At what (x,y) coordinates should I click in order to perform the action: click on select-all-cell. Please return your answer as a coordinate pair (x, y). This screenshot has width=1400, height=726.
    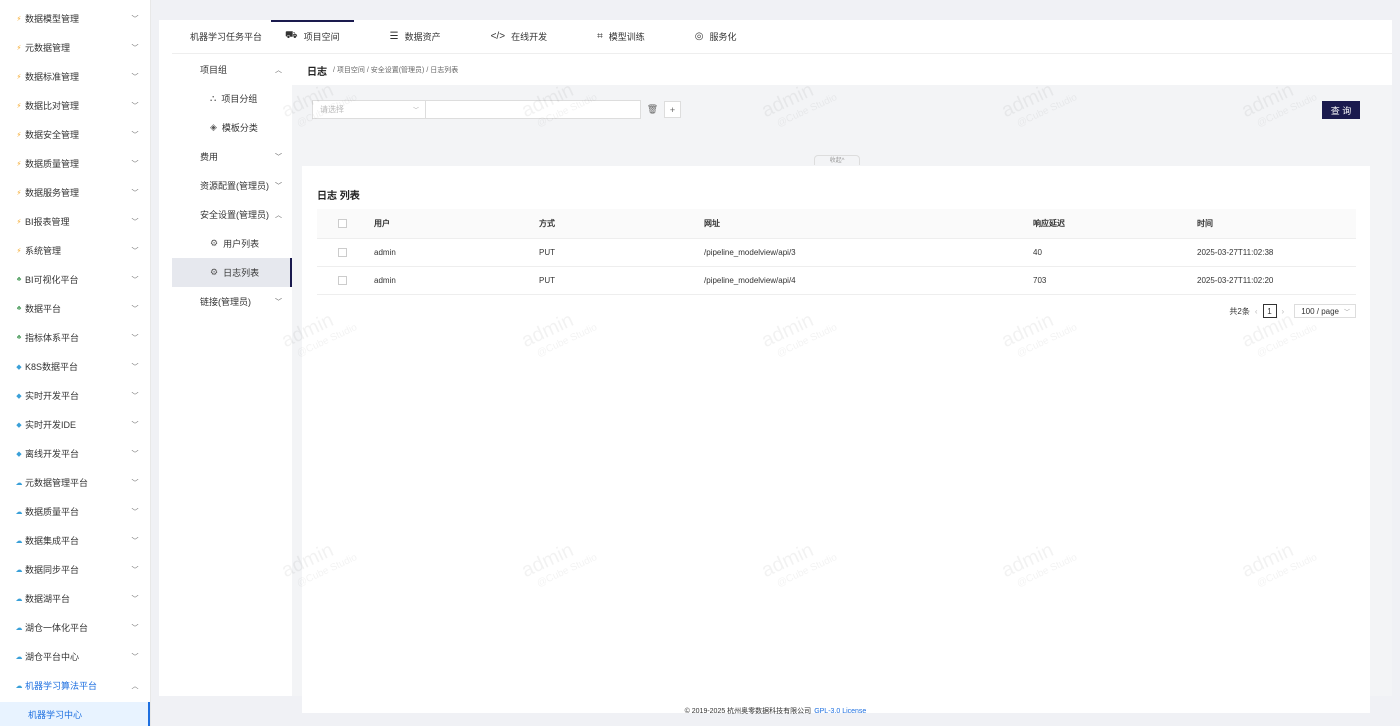
    Looking at the image, I should click on (345, 224).